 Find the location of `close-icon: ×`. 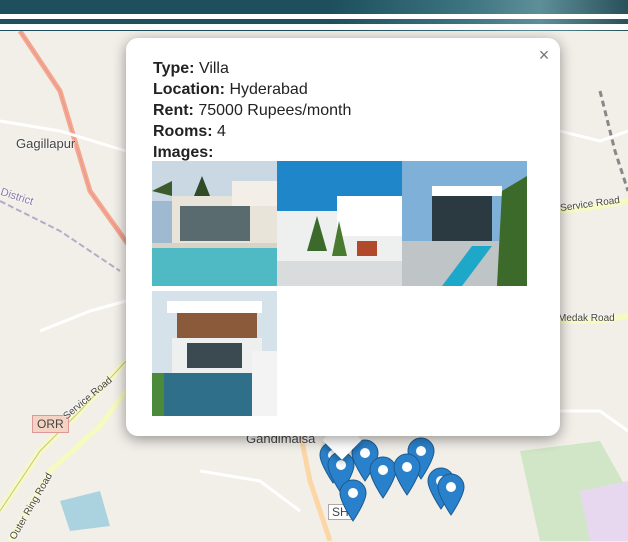

close-icon: × is located at coordinates (544, 55).